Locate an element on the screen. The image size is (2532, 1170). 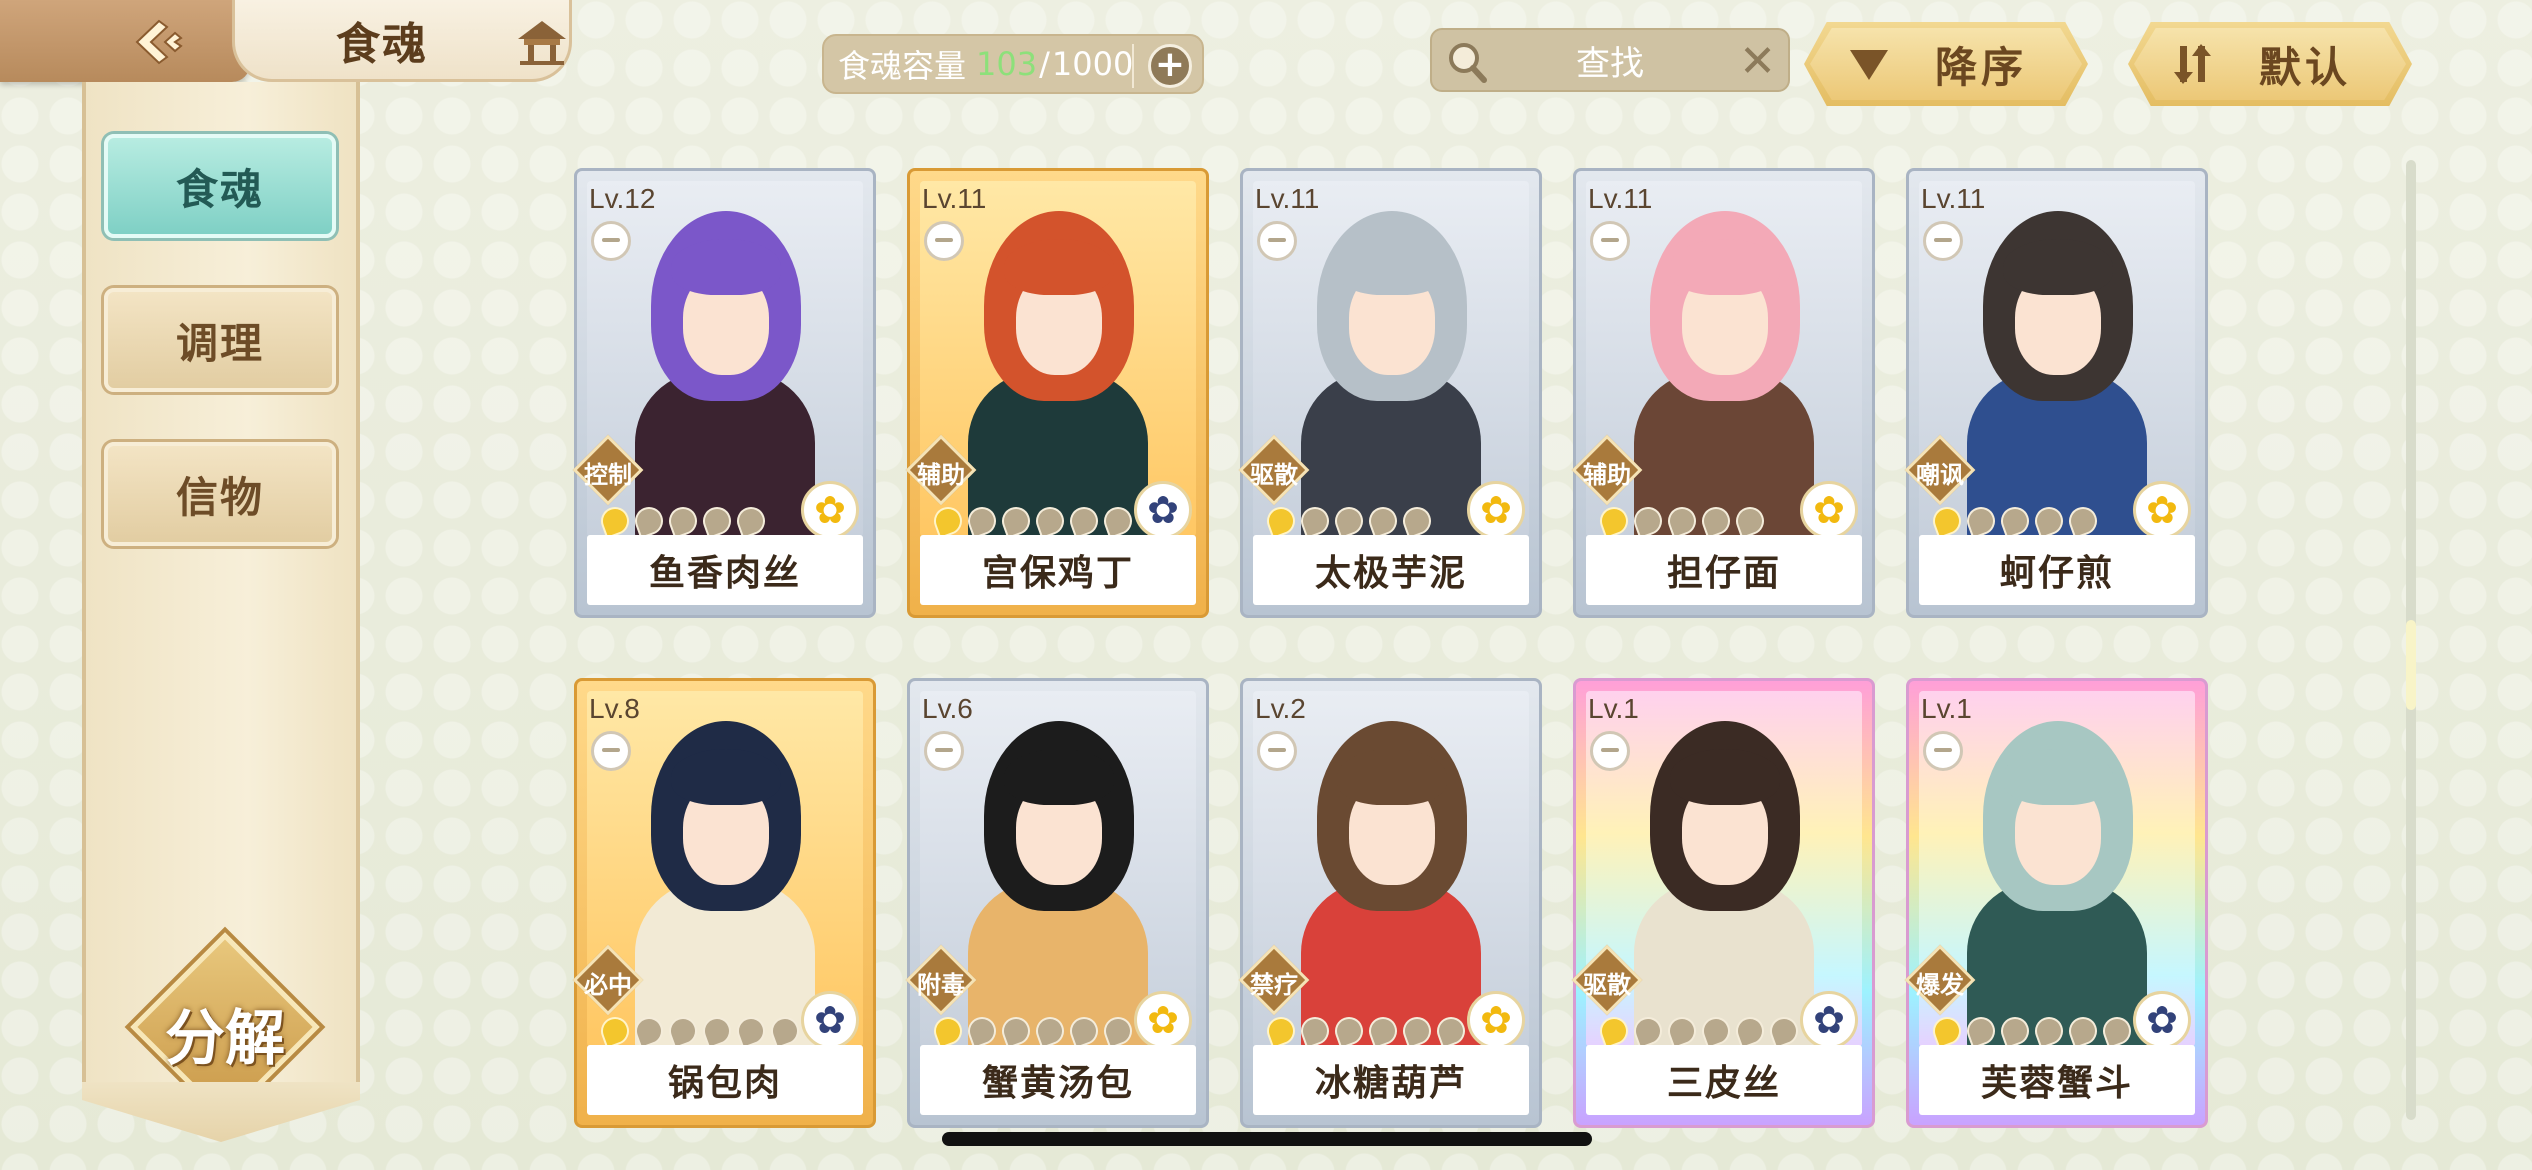
card-level: Lv.12 is located at coordinates (622, 198).